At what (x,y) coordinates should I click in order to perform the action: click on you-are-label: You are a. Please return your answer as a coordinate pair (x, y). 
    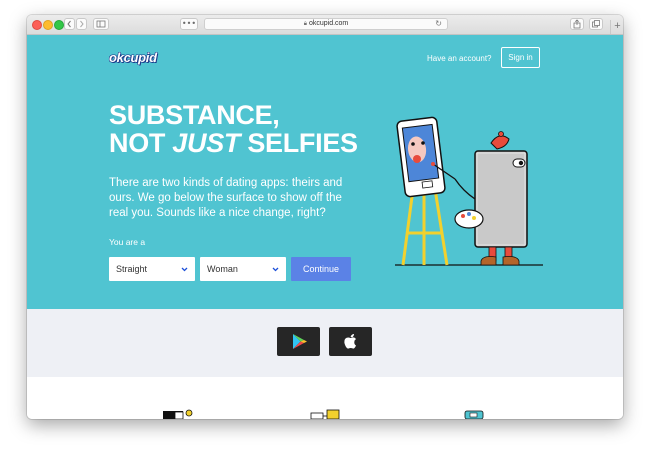
    Looking at the image, I should click on (127, 242).